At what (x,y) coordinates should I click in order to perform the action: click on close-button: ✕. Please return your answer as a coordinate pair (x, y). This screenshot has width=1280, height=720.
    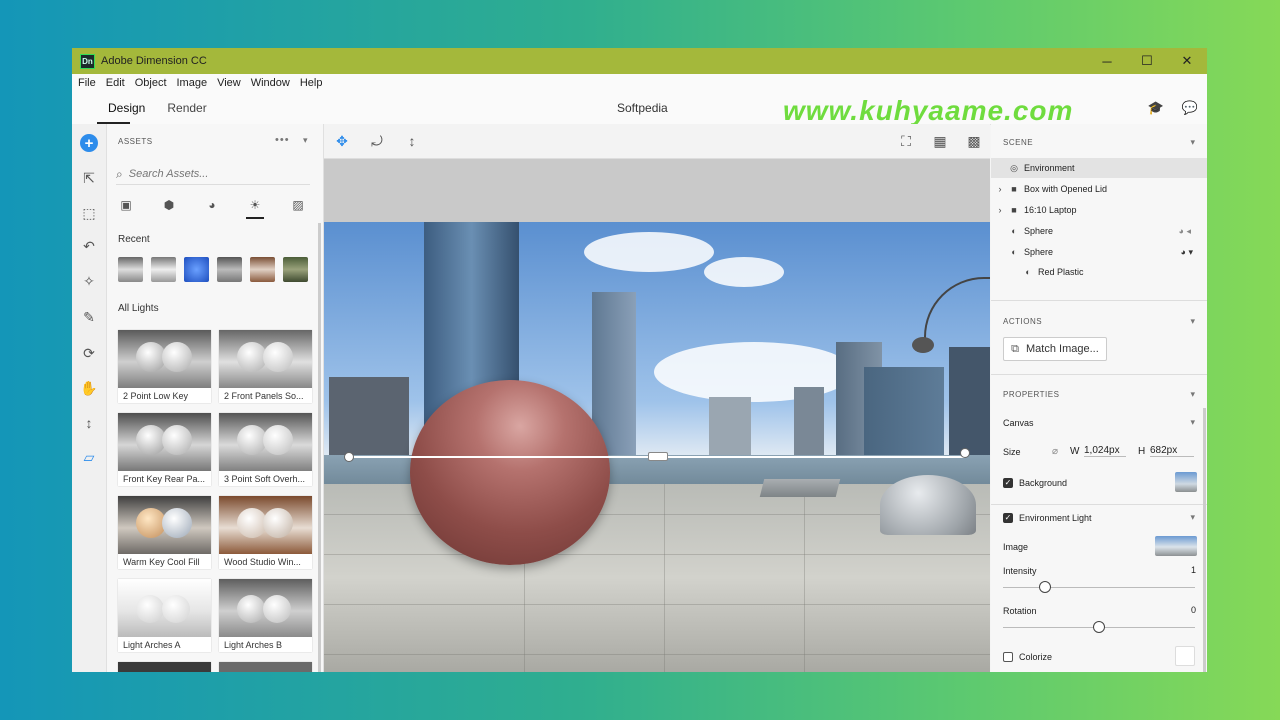
    Looking at the image, I should click on (1187, 61).